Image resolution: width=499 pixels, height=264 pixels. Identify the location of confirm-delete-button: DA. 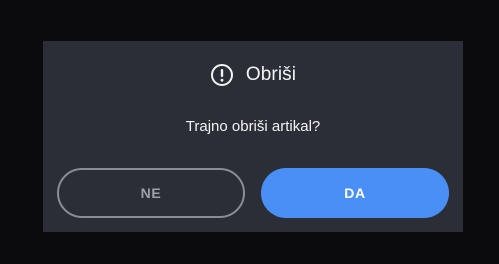
(355, 193).